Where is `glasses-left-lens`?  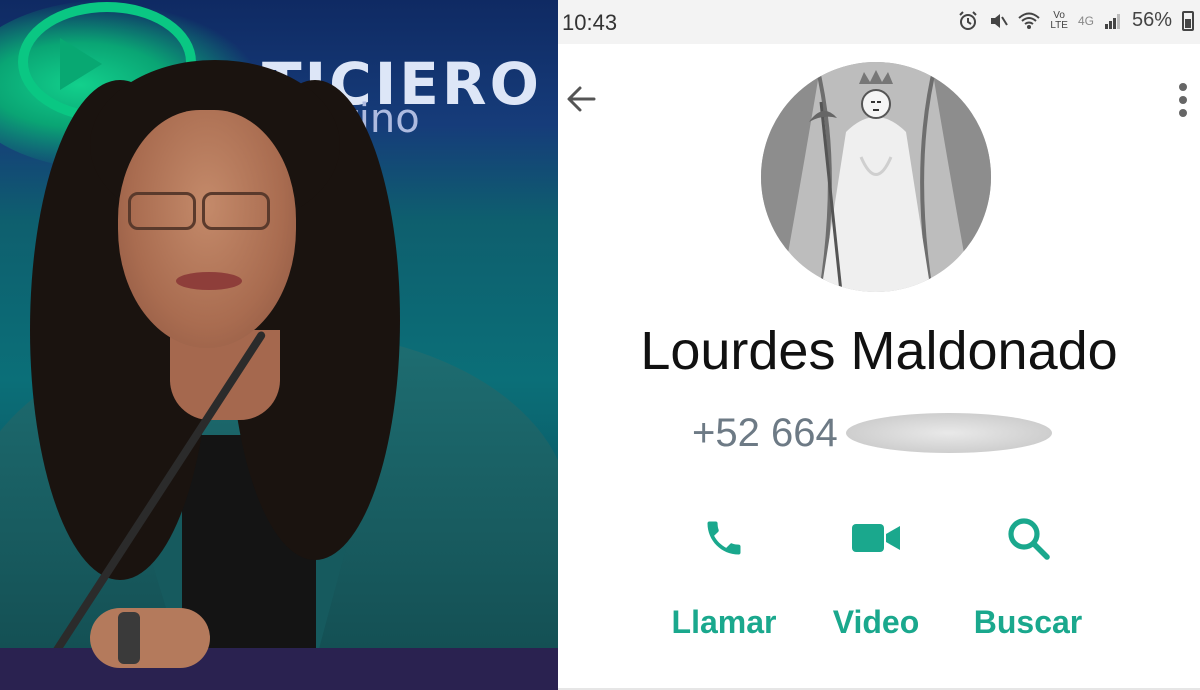 glasses-left-lens is located at coordinates (162, 211).